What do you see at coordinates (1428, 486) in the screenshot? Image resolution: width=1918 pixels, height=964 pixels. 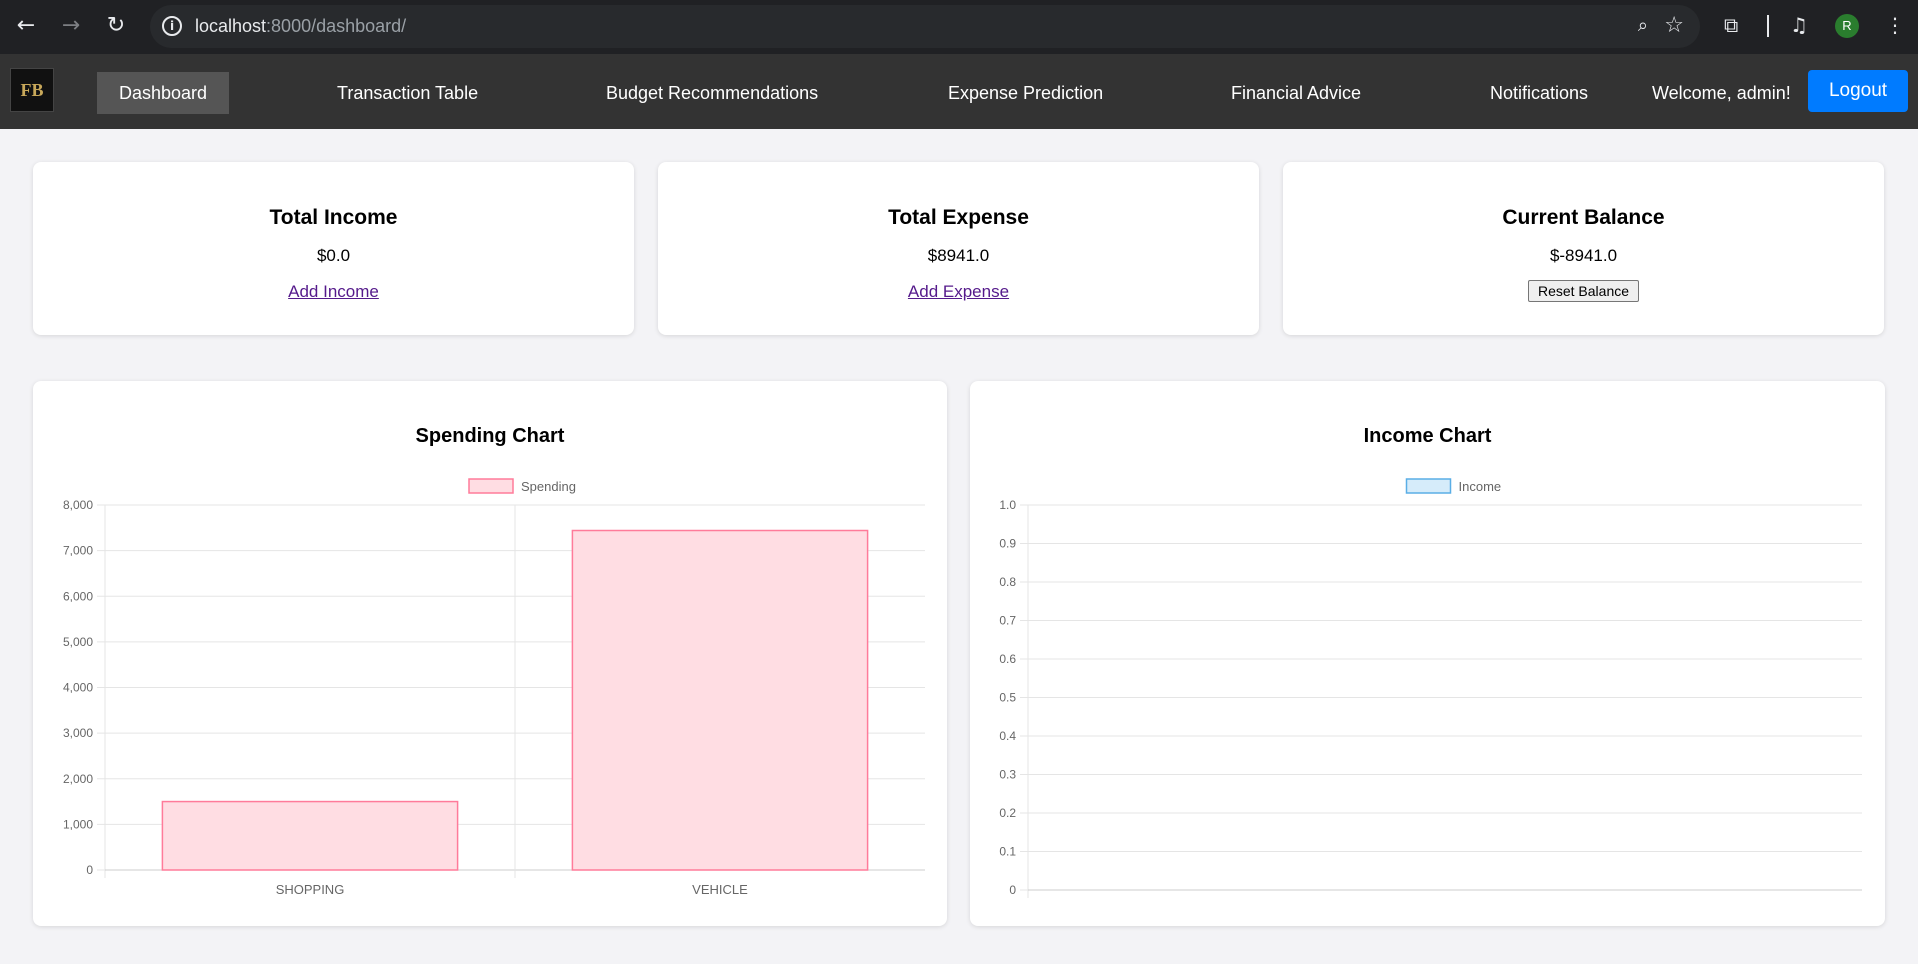 I see `income-legend-swatch` at bounding box center [1428, 486].